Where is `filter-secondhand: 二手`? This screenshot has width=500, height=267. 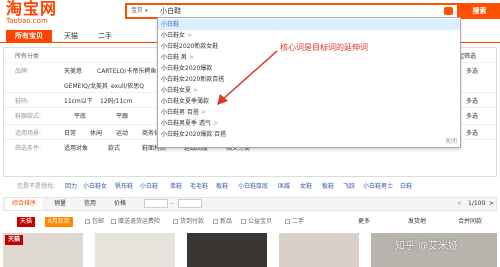
filter-secondhand: 二手 is located at coordinates (294, 222).